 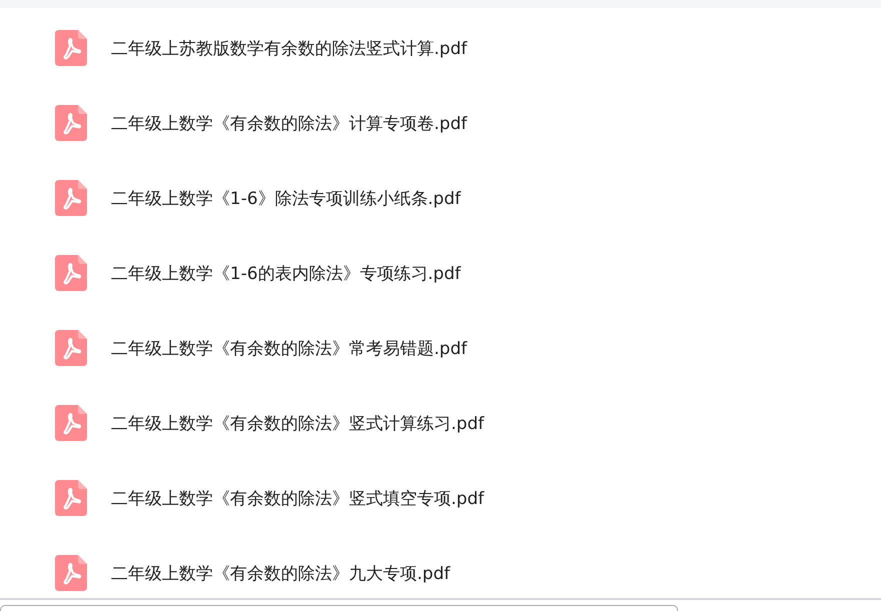 I want to click on file-name: 二年级上数学《有余数的除法》竖式计算练习.pdf, so click(x=297, y=423).